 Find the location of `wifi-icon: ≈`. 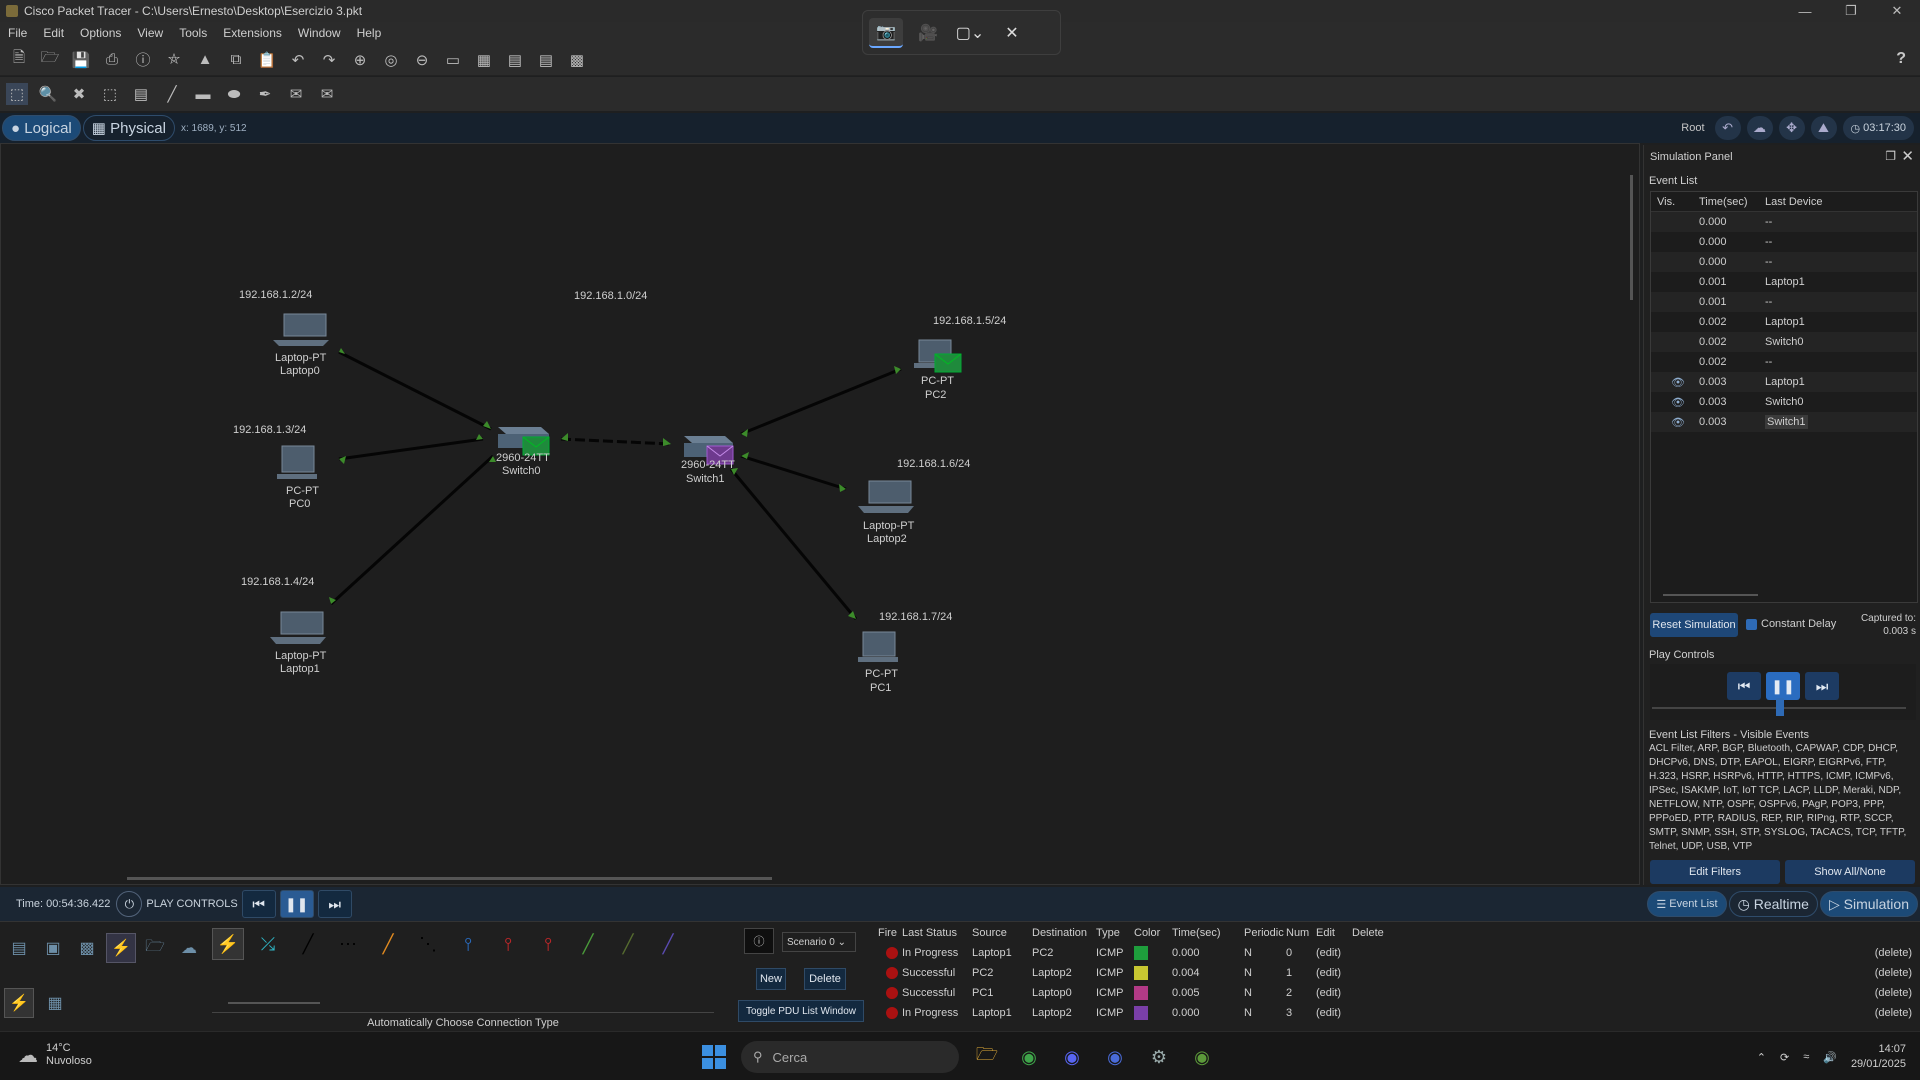

wifi-icon: ≈ is located at coordinates (1806, 1057).